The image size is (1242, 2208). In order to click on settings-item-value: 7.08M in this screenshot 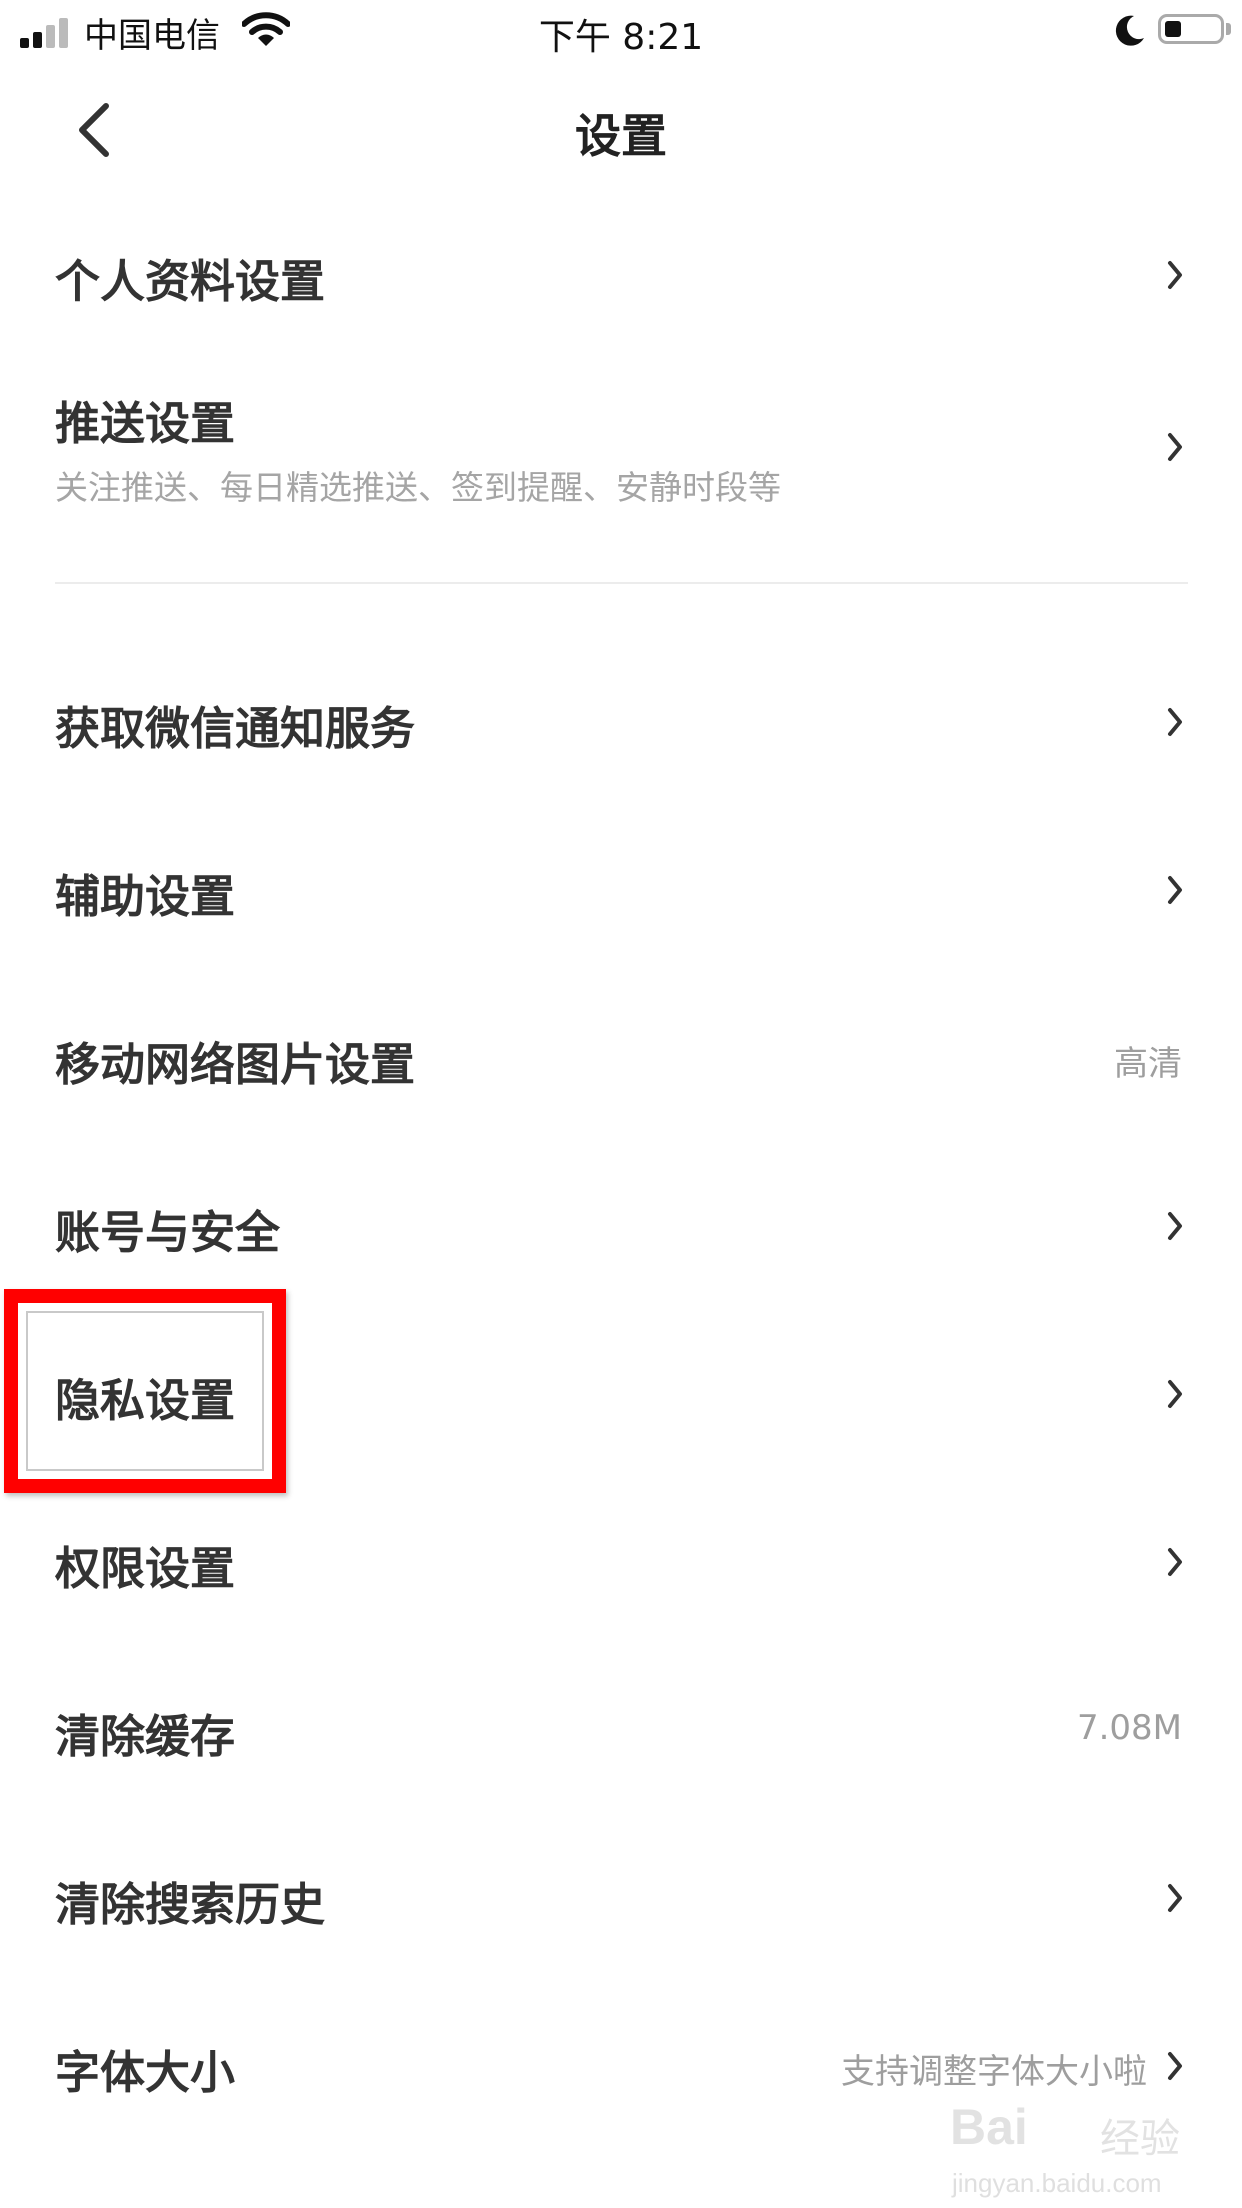, I will do `click(1129, 1728)`.